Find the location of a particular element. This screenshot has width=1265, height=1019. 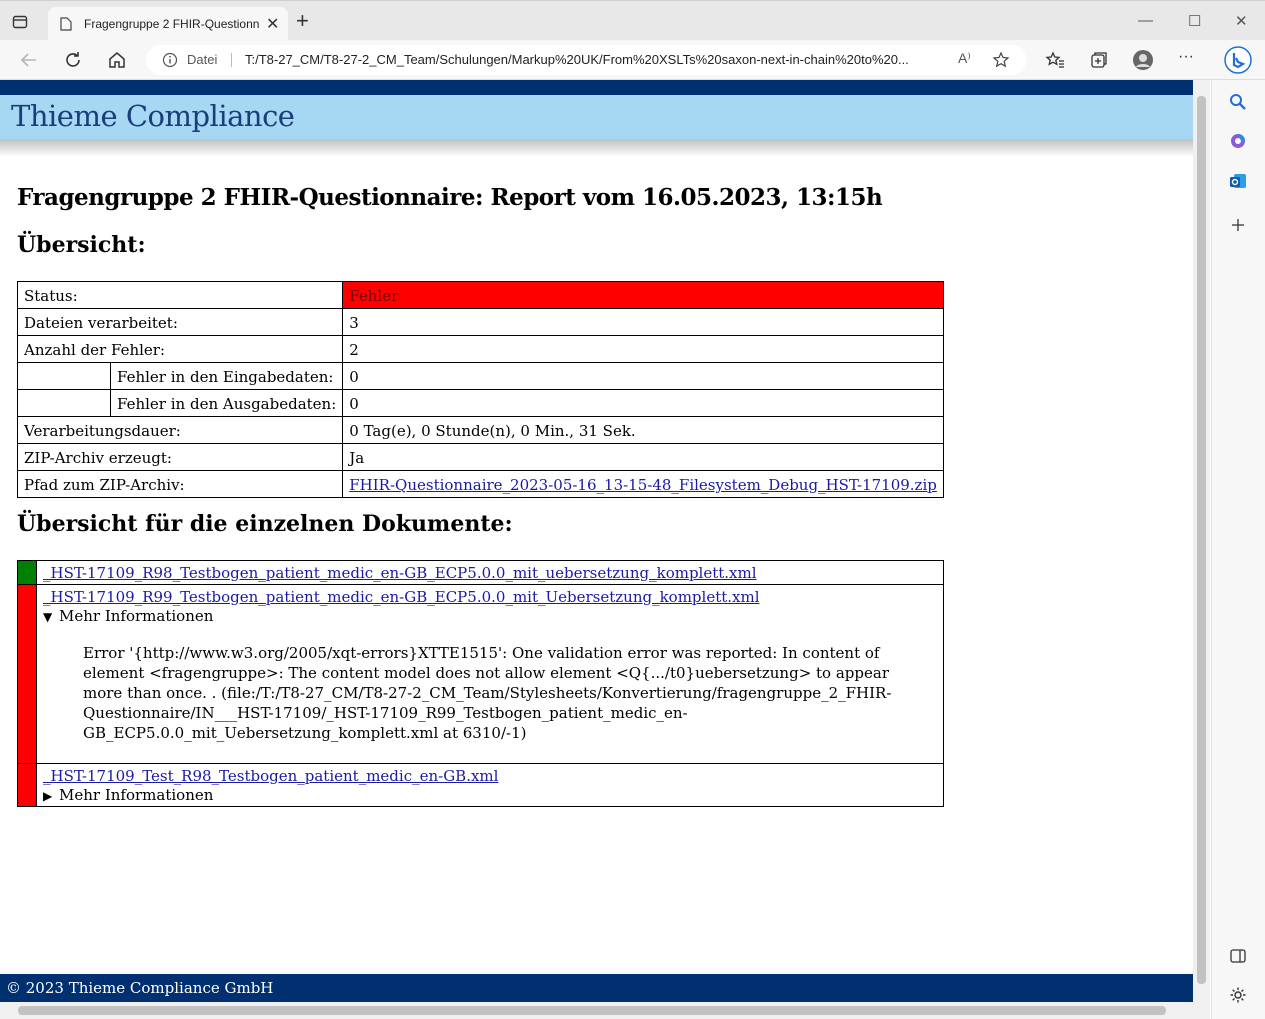

vertical-scrollbar is located at coordinates (1201, 541).